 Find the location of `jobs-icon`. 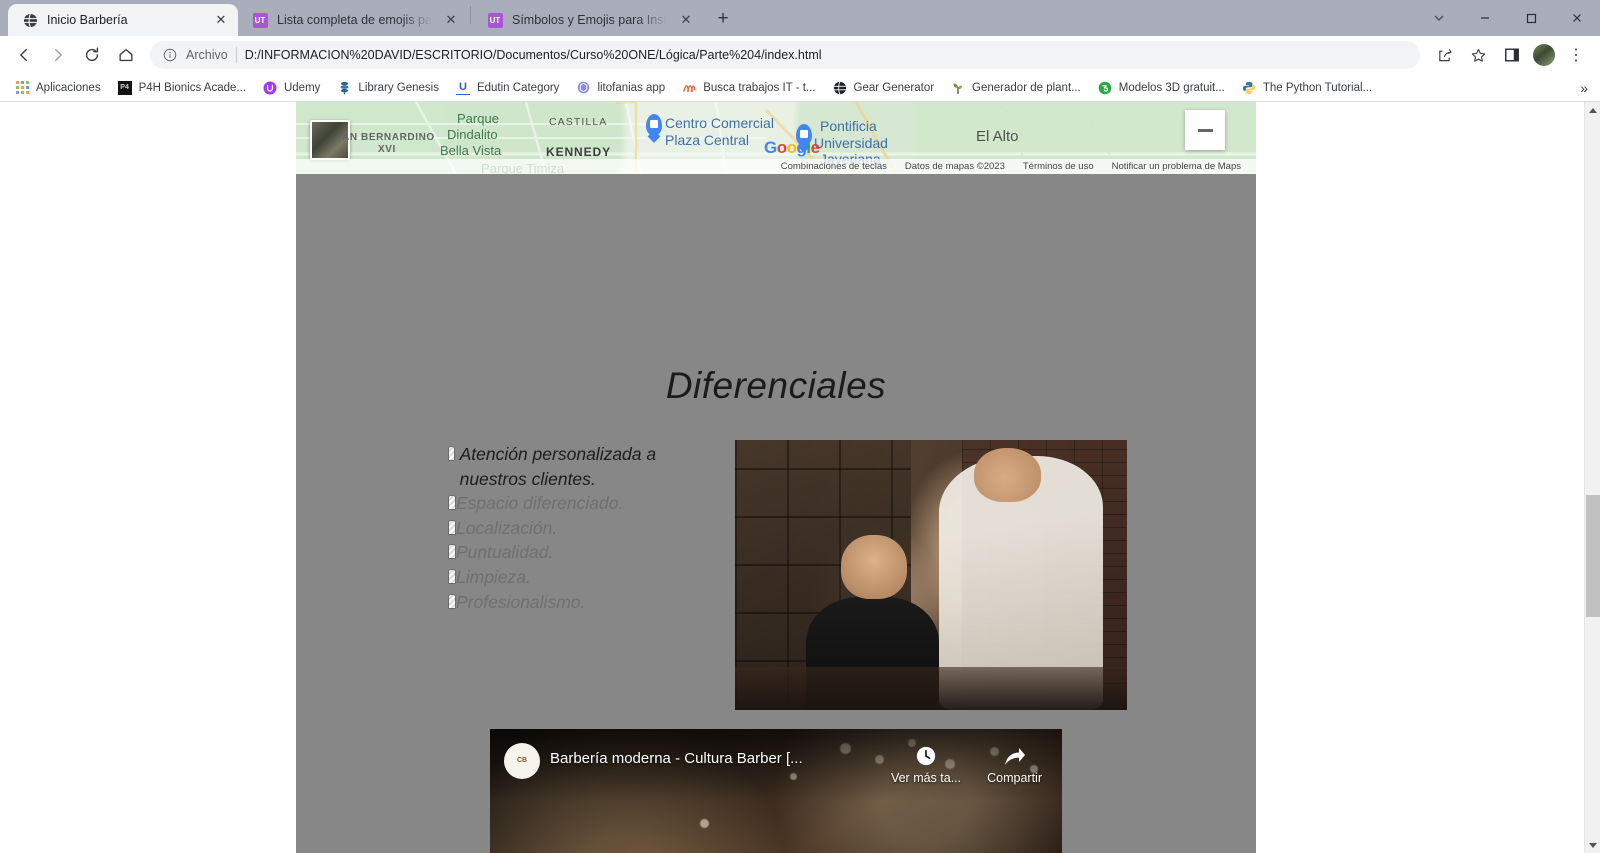

jobs-icon is located at coordinates (689, 88).